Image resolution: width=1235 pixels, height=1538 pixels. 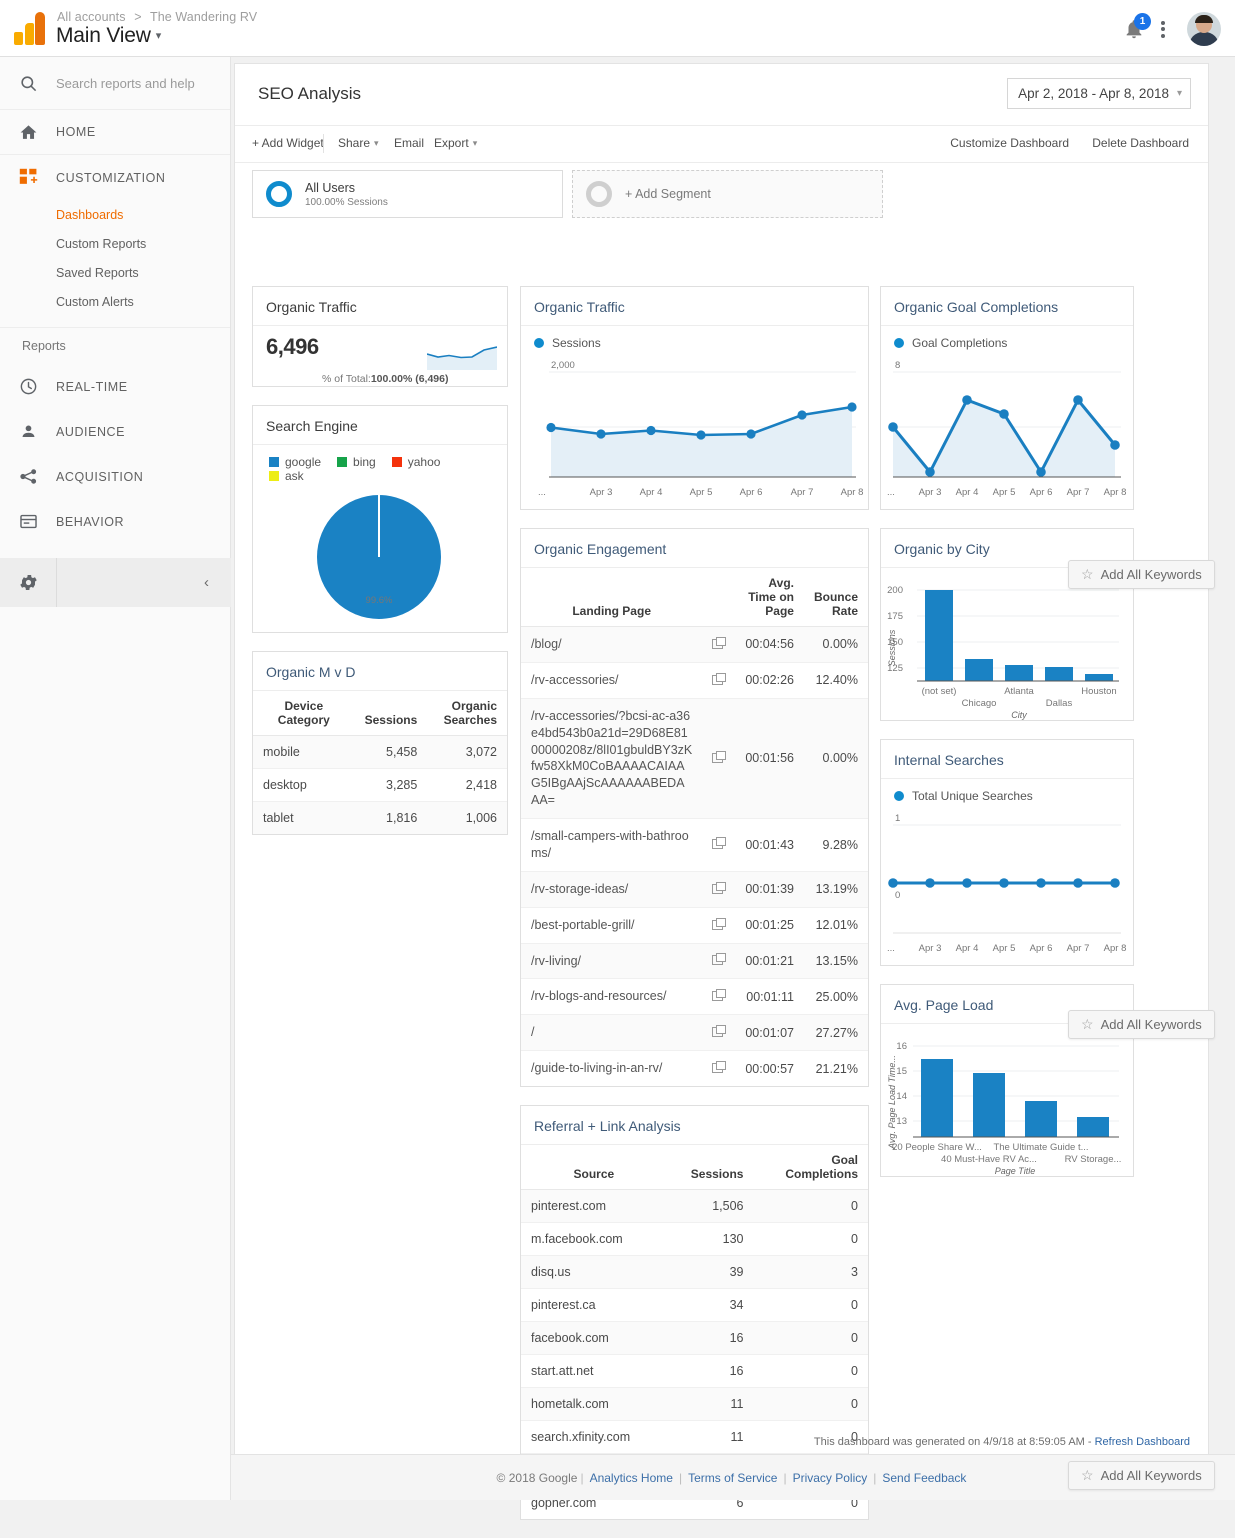 What do you see at coordinates (694, 1167) in the screenshot?
I see `table-header-row: Source Sessions Goal Completions` at bounding box center [694, 1167].